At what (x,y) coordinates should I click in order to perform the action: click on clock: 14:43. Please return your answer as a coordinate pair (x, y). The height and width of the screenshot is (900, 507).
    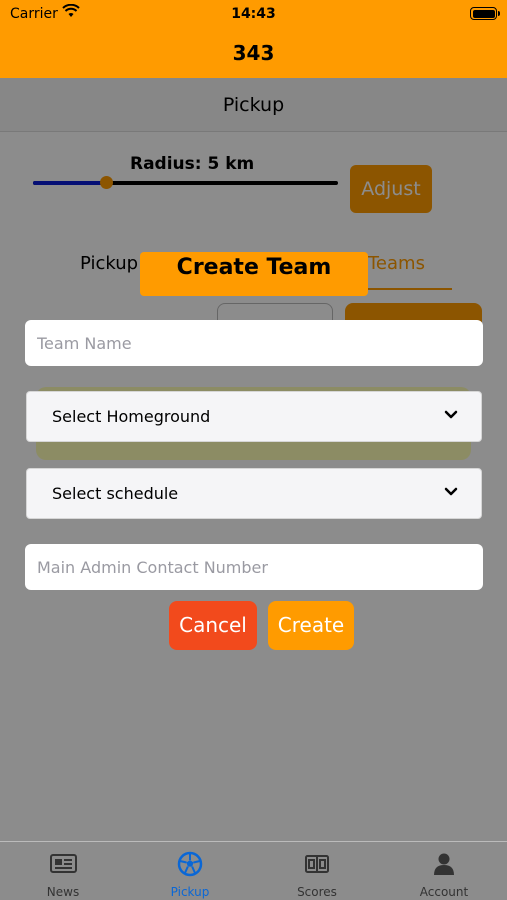
    Looking at the image, I should click on (253, 14).